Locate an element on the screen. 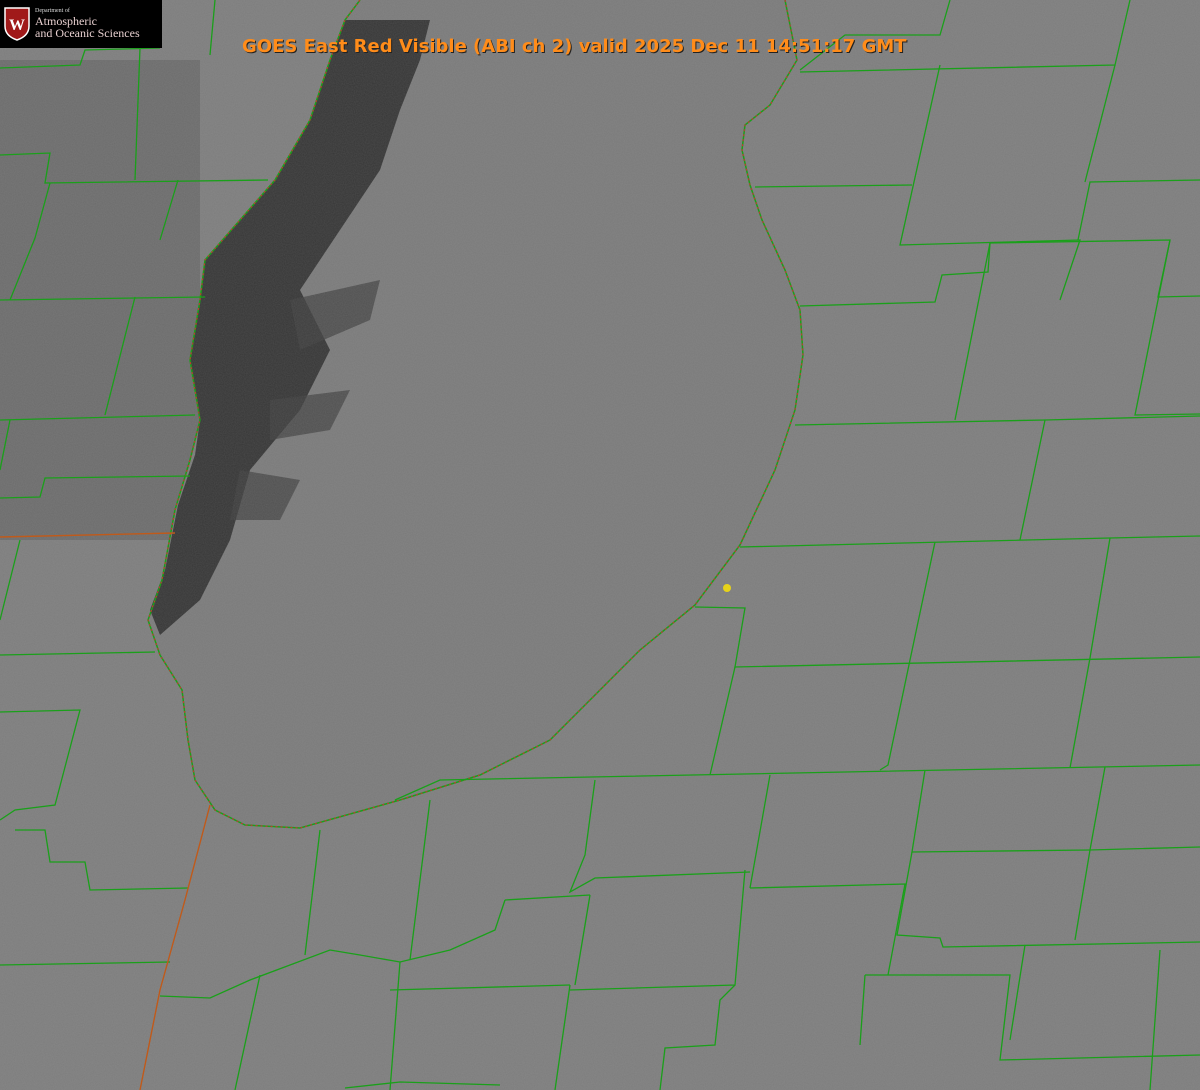 Image resolution: width=1200 pixels, height=1090 pixels. seal-letter: W is located at coordinates (17, 25).